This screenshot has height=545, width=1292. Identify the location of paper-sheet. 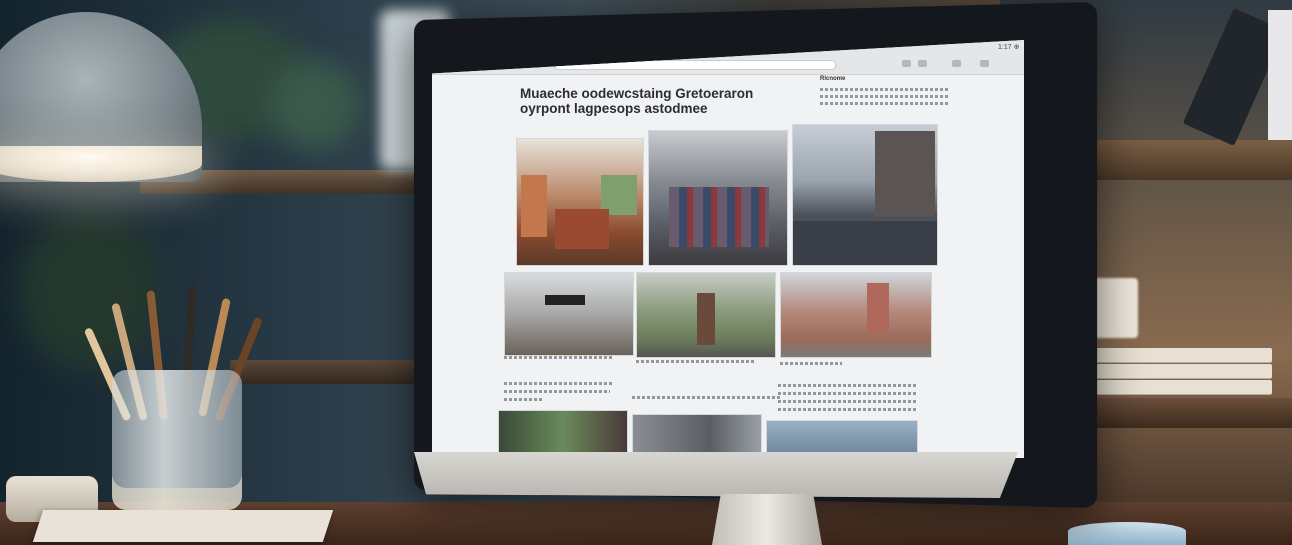
(183, 526).